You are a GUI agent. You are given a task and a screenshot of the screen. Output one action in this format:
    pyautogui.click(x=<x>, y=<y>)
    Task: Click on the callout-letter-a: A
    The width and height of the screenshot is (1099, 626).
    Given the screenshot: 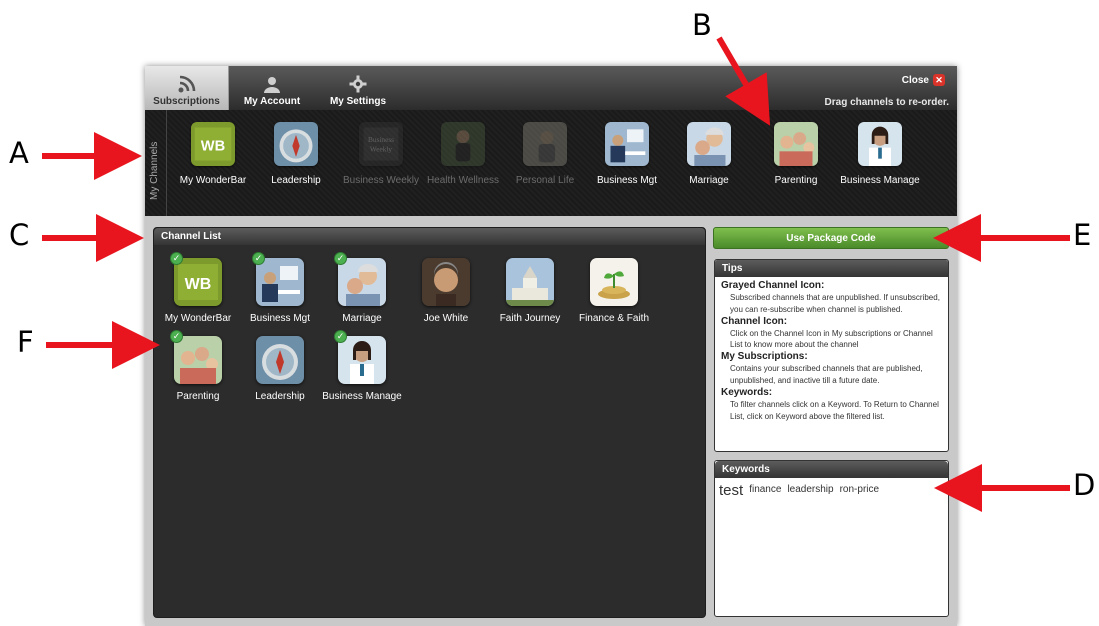 What is the action you would take?
    pyautogui.click(x=19, y=153)
    